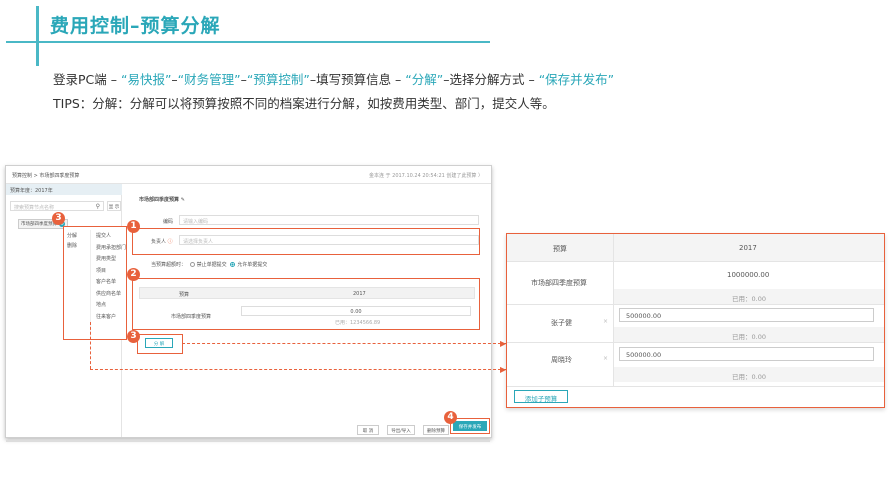 The height and width of the screenshot is (494, 889). What do you see at coordinates (329, 220) in the screenshot?
I see `code-input: 请输入编码` at bounding box center [329, 220].